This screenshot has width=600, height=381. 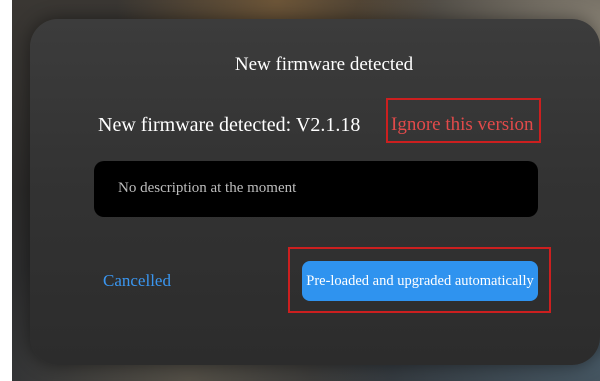 What do you see at coordinates (462, 125) in the screenshot?
I see `ignore-version-button: Ignore this version` at bounding box center [462, 125].